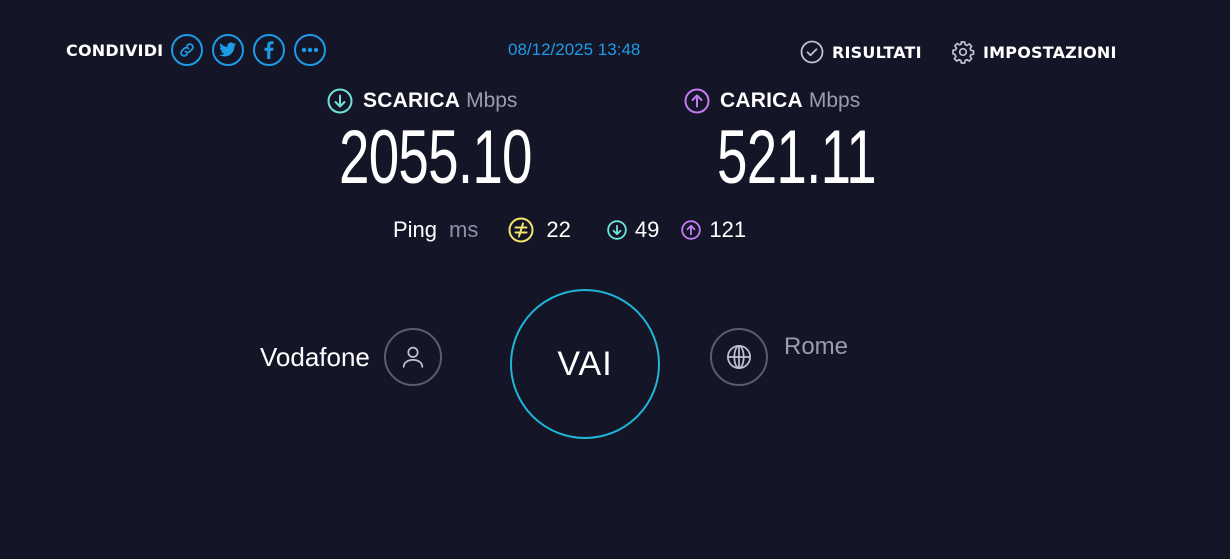  Describe the element at coordinates (816, 346) in the screenshot. I see `server-location: Rome` at that location.